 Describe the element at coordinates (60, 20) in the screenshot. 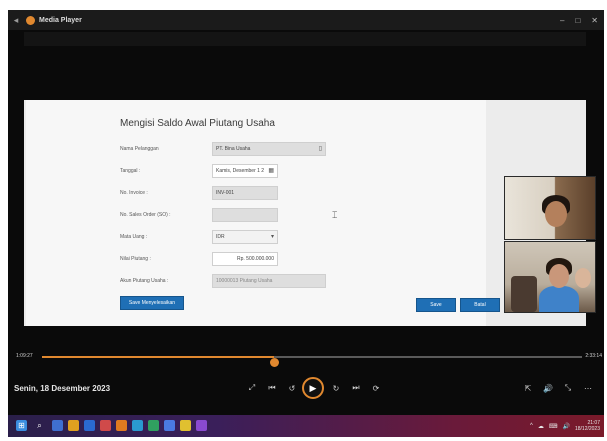

I see `window-title: Media Player` at that location.